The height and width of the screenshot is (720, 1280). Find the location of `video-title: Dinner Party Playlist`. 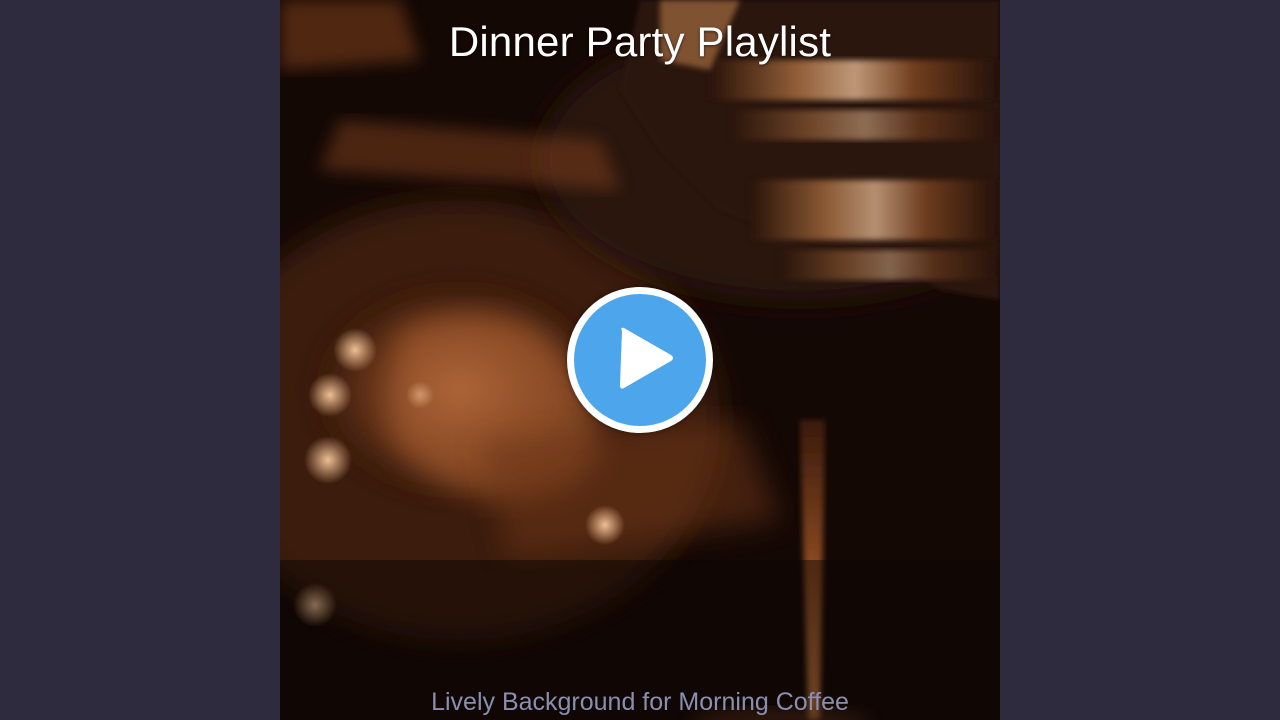

video-title: Dinner Party Playlist is located at coordinates (640, 41).